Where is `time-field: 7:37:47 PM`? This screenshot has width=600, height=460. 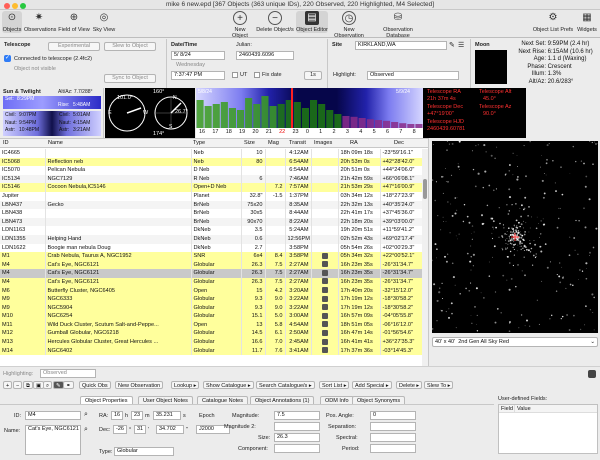
time-field: 7:37:47 PM is located at coordinates (198, 75).